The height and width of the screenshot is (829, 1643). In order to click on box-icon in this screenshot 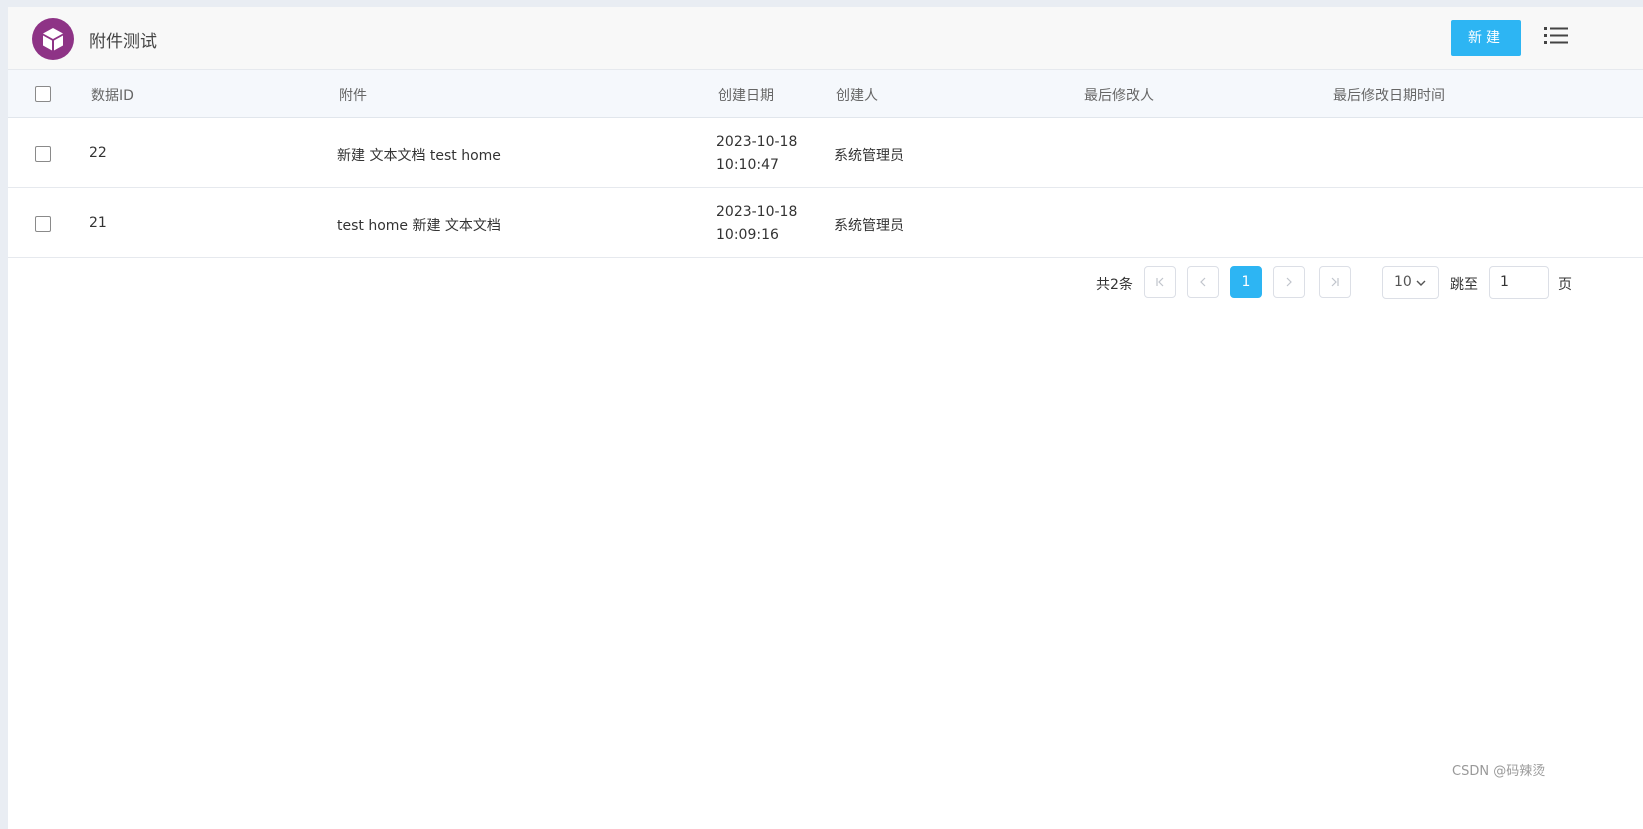, I will do `click(53, 39)`.